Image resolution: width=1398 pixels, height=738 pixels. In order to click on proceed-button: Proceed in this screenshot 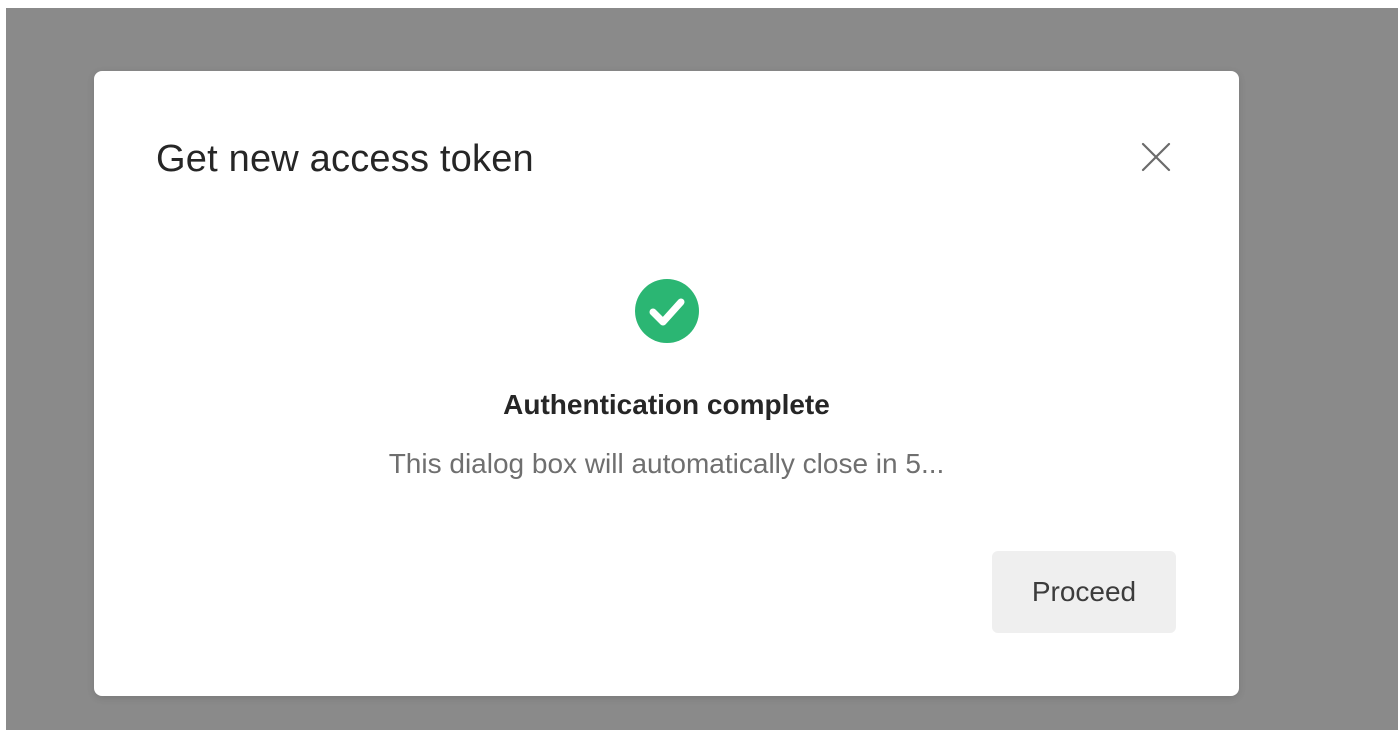, I will do `click(1084, 592)`.